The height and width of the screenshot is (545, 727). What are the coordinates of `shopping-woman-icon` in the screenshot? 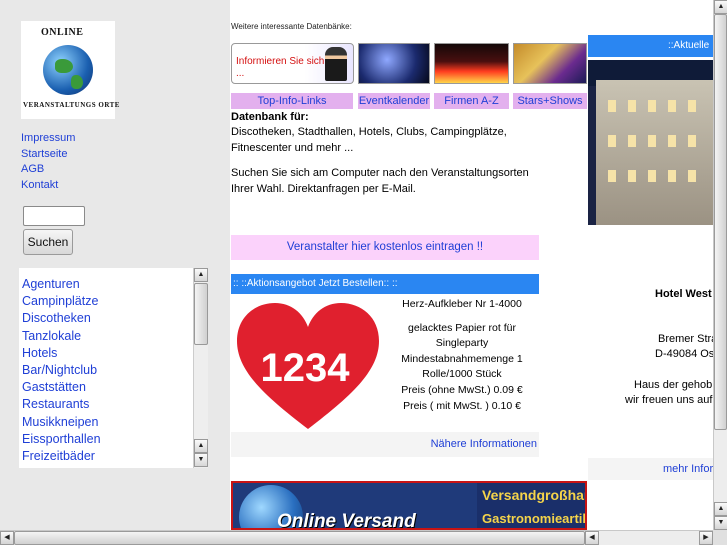 It's located at (336, 64).